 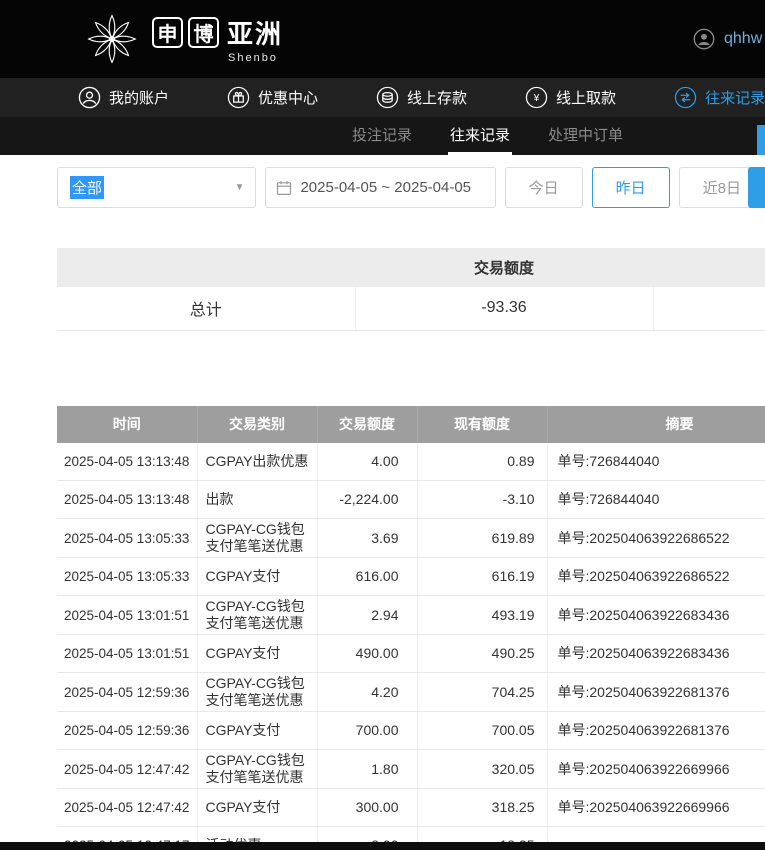 What do you see at coordinates (482, 769) in the screenshot?
I see `table-cell: 320.05` at bounding box center [482, 769].